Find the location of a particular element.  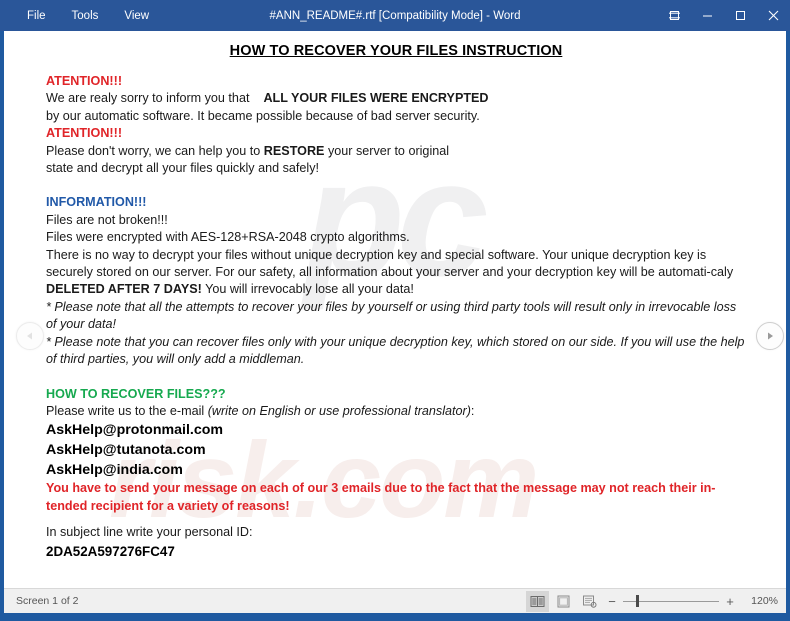

restore-line-prefix: Please don't worry, we can help you to is located at coordinates (155, 150).